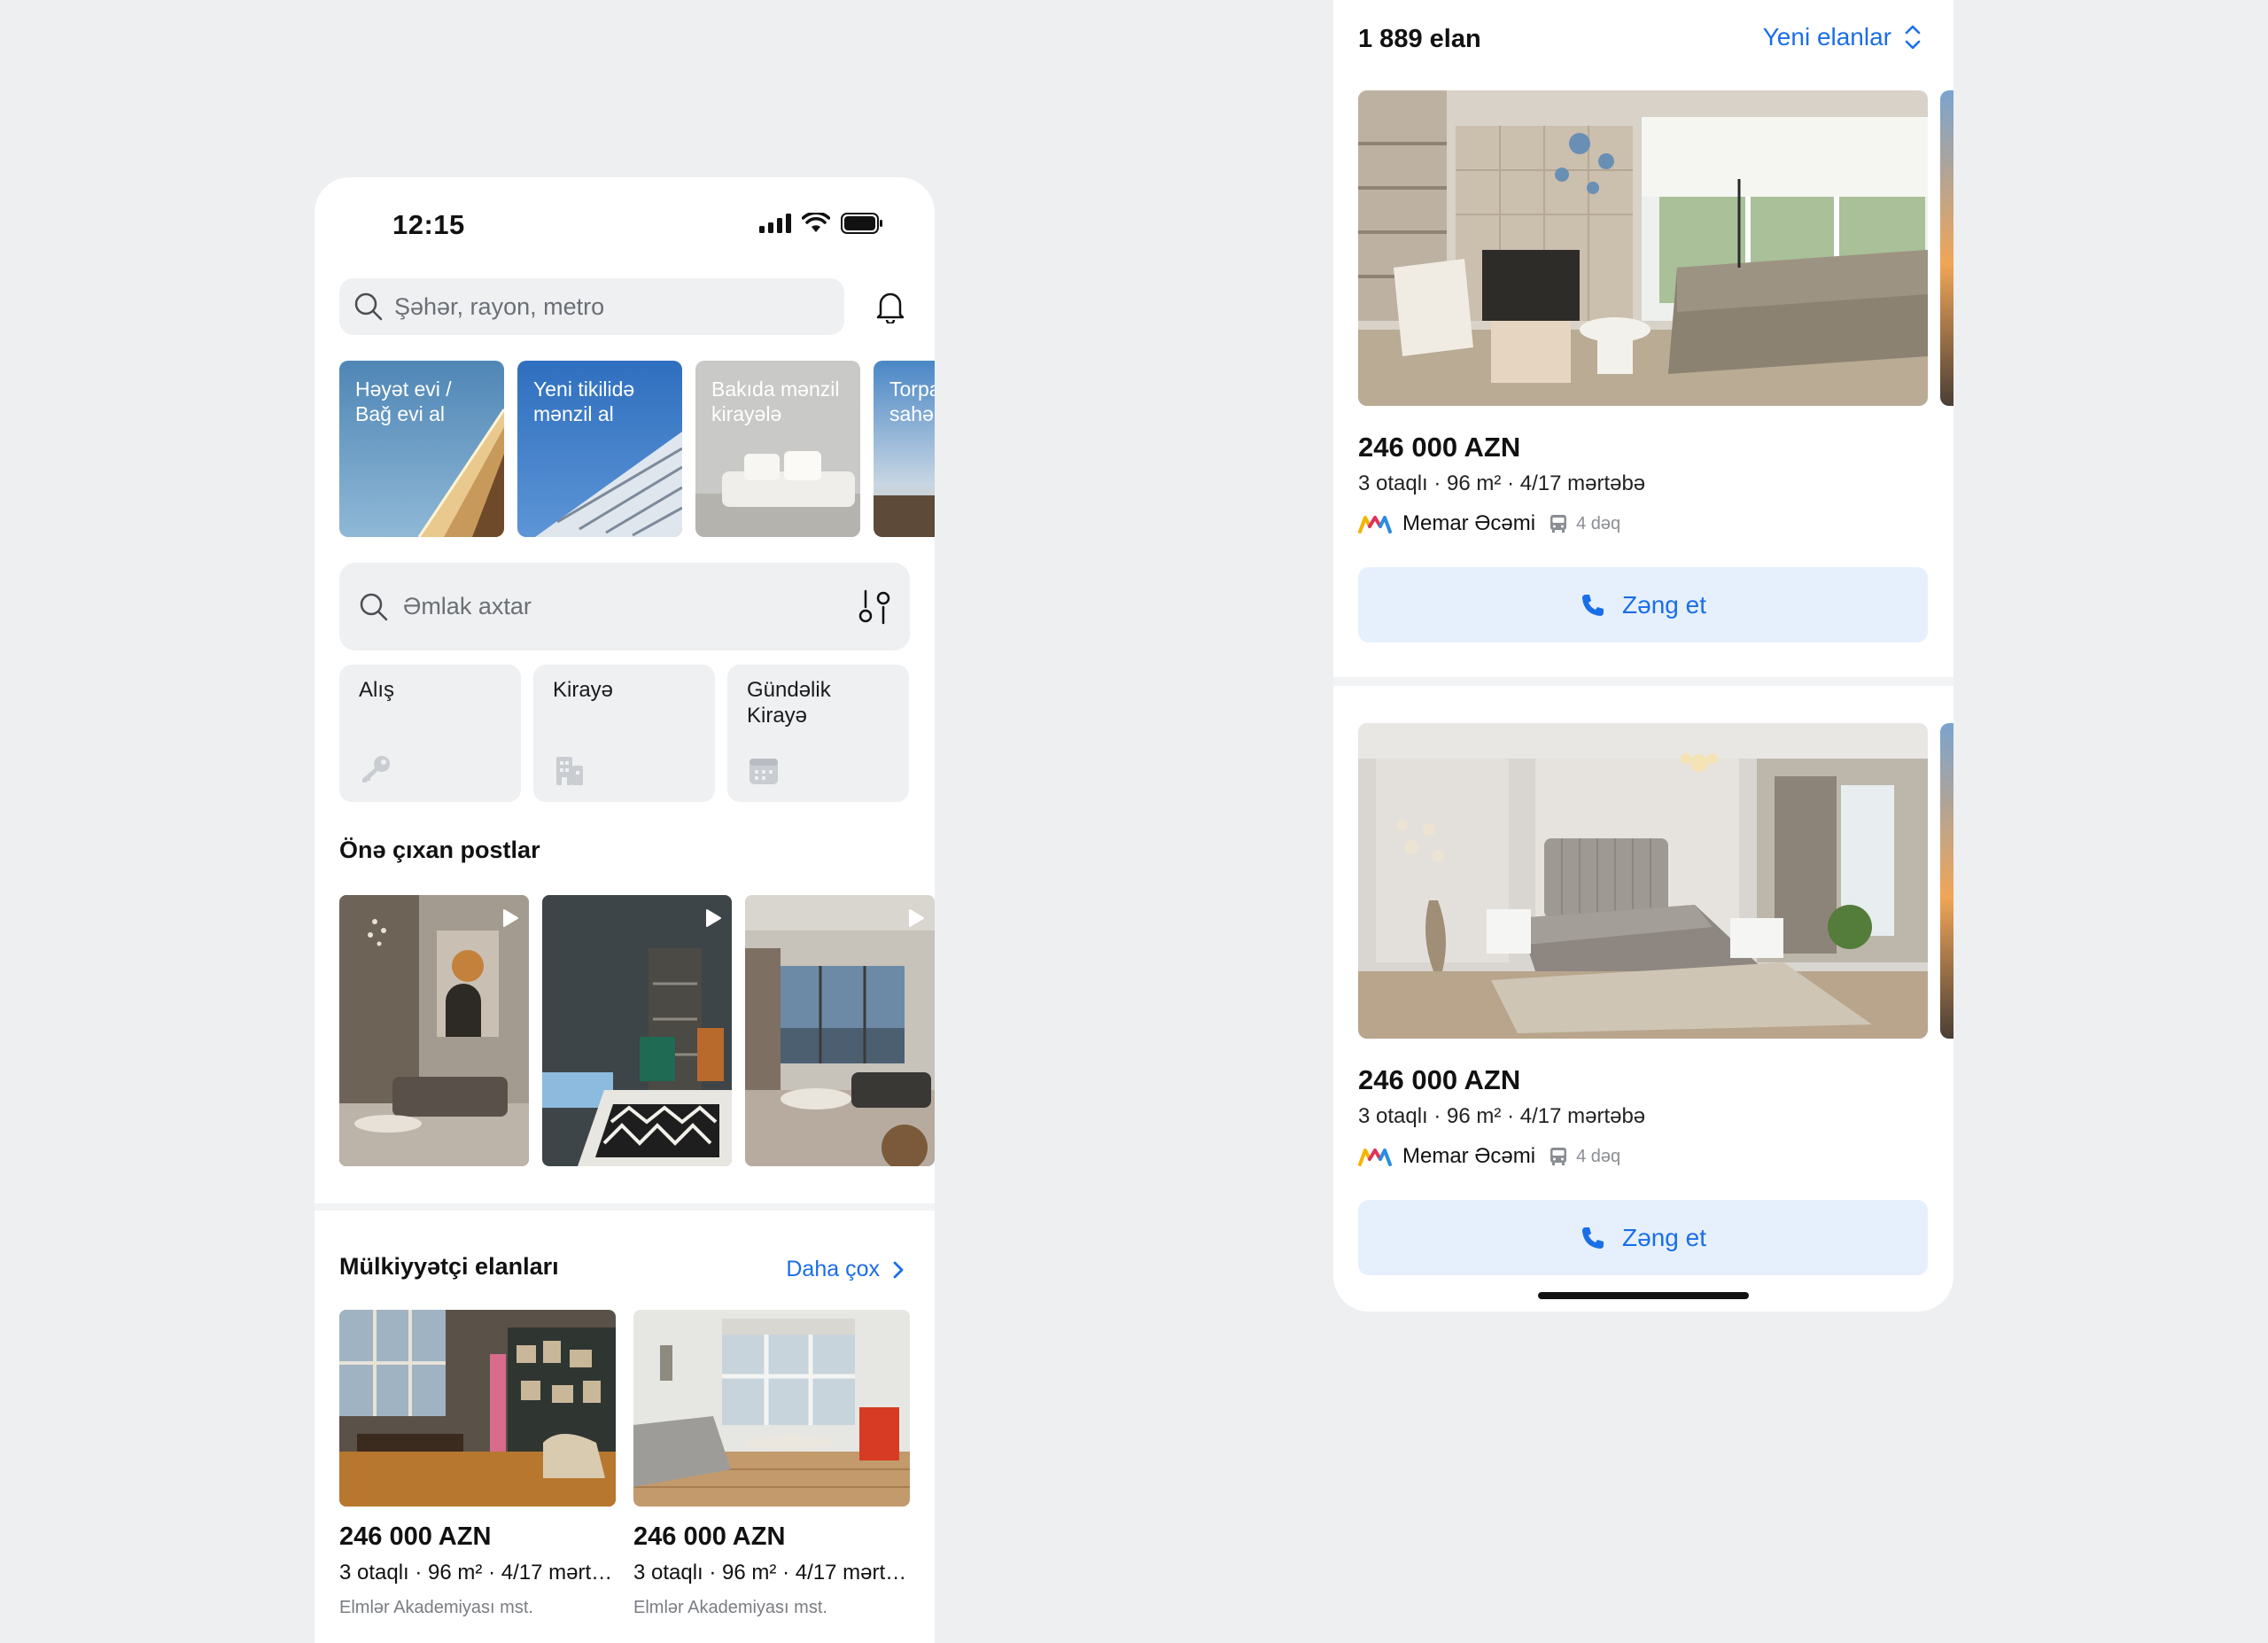 The width and height of the screenshot is (2268, 1643). Describe the element at coordinates (874, 607) in the screenshot. I see `filter-icon` at that location.